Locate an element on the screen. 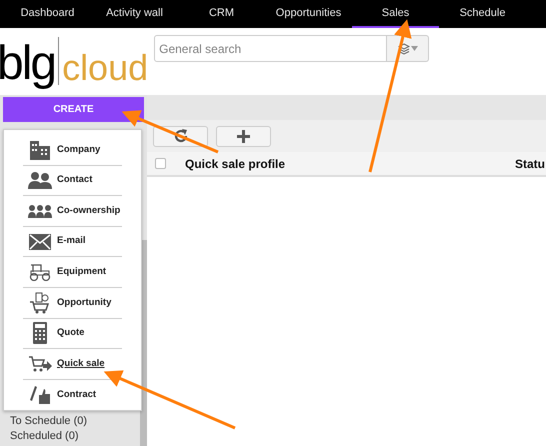 This screenshot has height=446, width=546. plus-icon is located at coordinates (243, 136).